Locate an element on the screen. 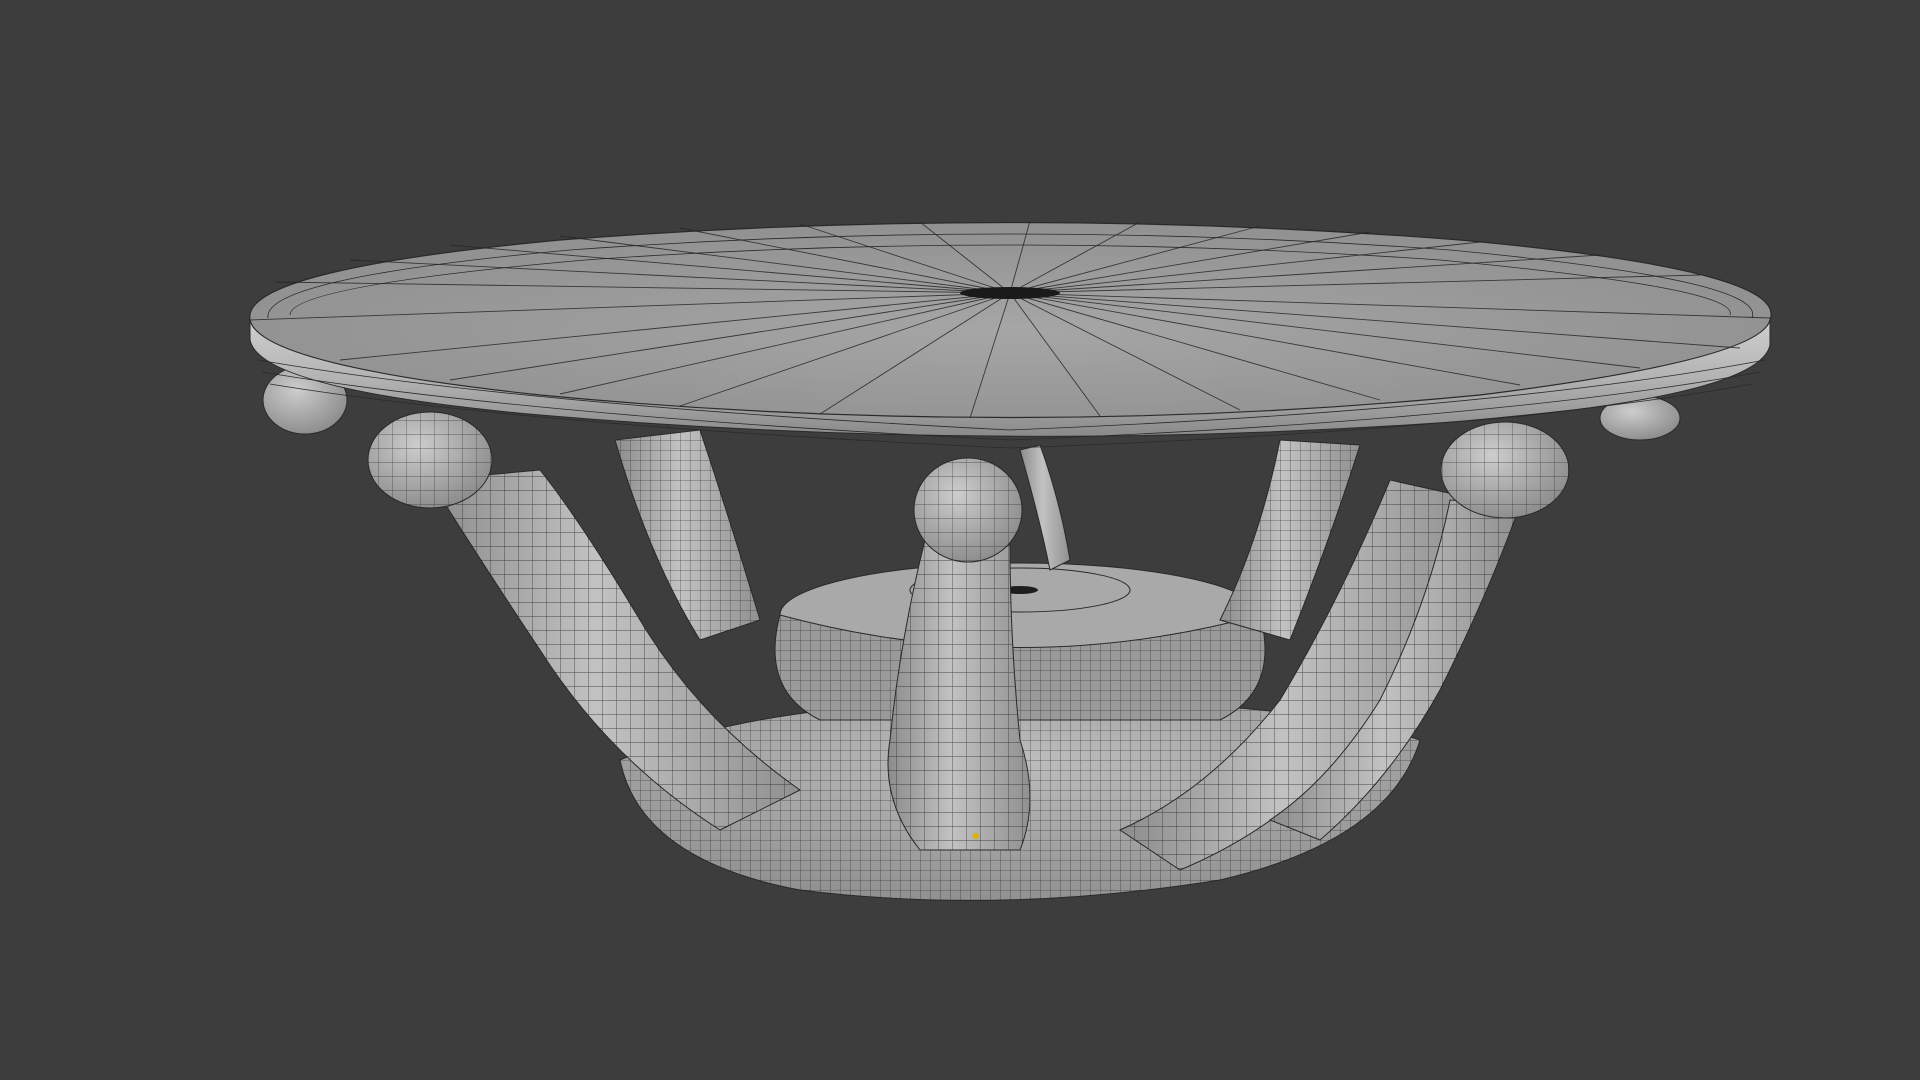  tabletop-center-pole is located at coordinates (1010, 293).